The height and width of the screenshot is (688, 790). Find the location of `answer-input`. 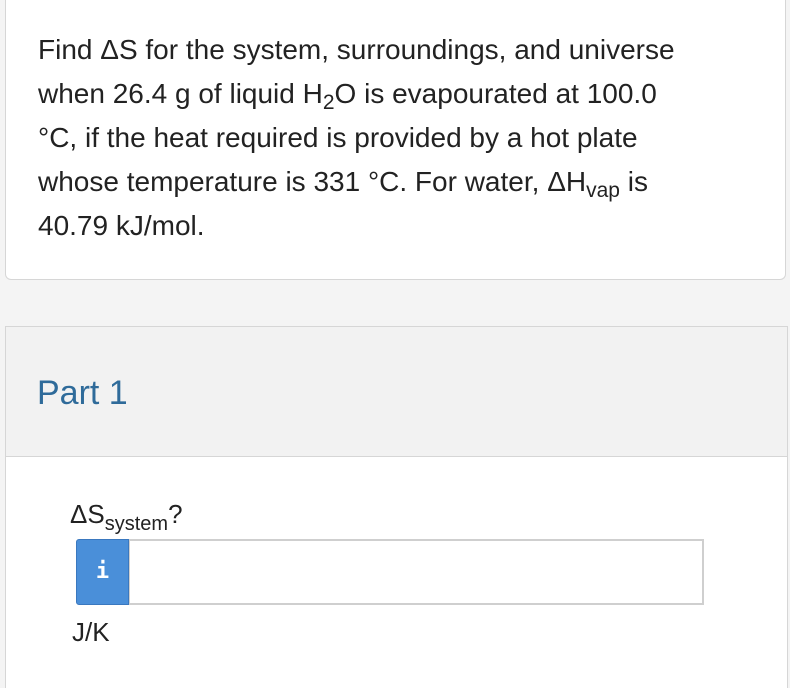

answer-input is located at coordinates (416, 572).